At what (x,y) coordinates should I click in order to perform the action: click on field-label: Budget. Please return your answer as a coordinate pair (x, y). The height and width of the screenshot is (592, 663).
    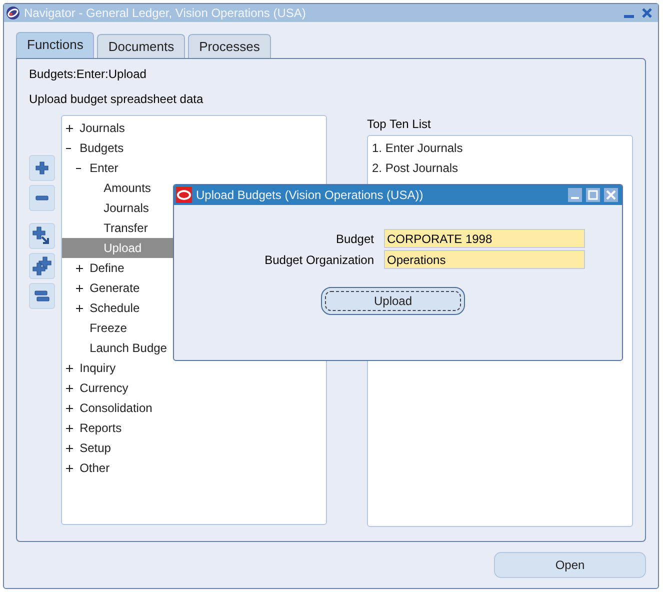
    Looking at the image, I should click on (354, 239).